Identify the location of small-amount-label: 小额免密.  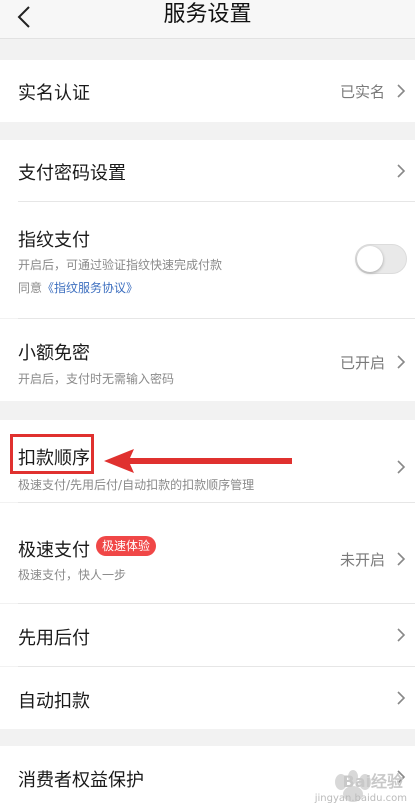
(54, 353).